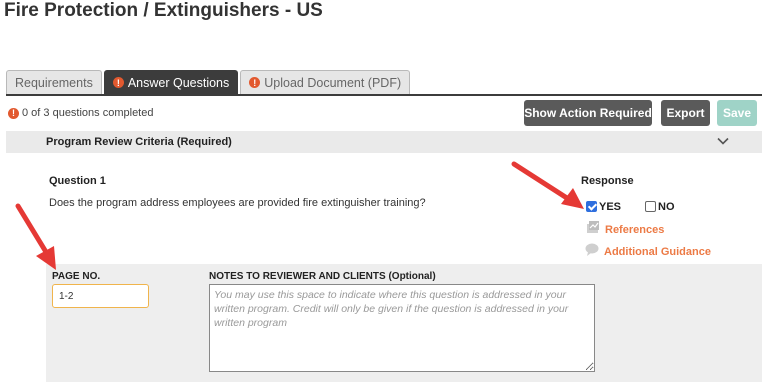 The width and height of the screenshot is (768, 382). What do you see at coordinates (685, 113) in the screenshot?
I see `export-button: Export` at bounding box center [685, 113].